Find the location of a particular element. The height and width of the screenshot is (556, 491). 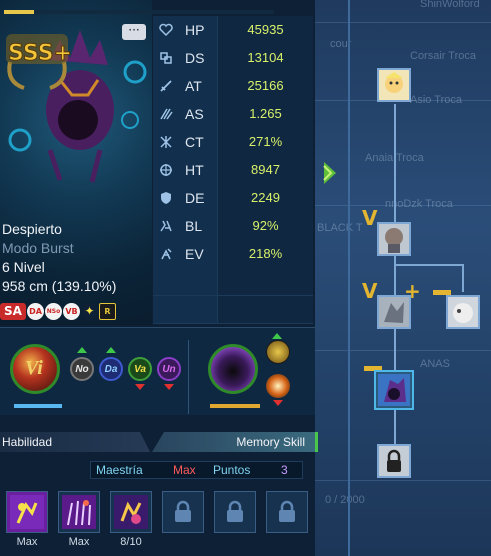

stat-value: 218% is located at coordinates (265, 253).